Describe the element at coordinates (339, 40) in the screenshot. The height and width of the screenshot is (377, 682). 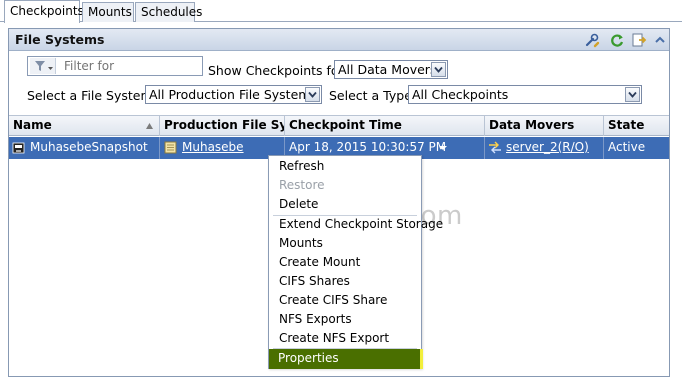
I see `panel-header: File Systems` at that location.